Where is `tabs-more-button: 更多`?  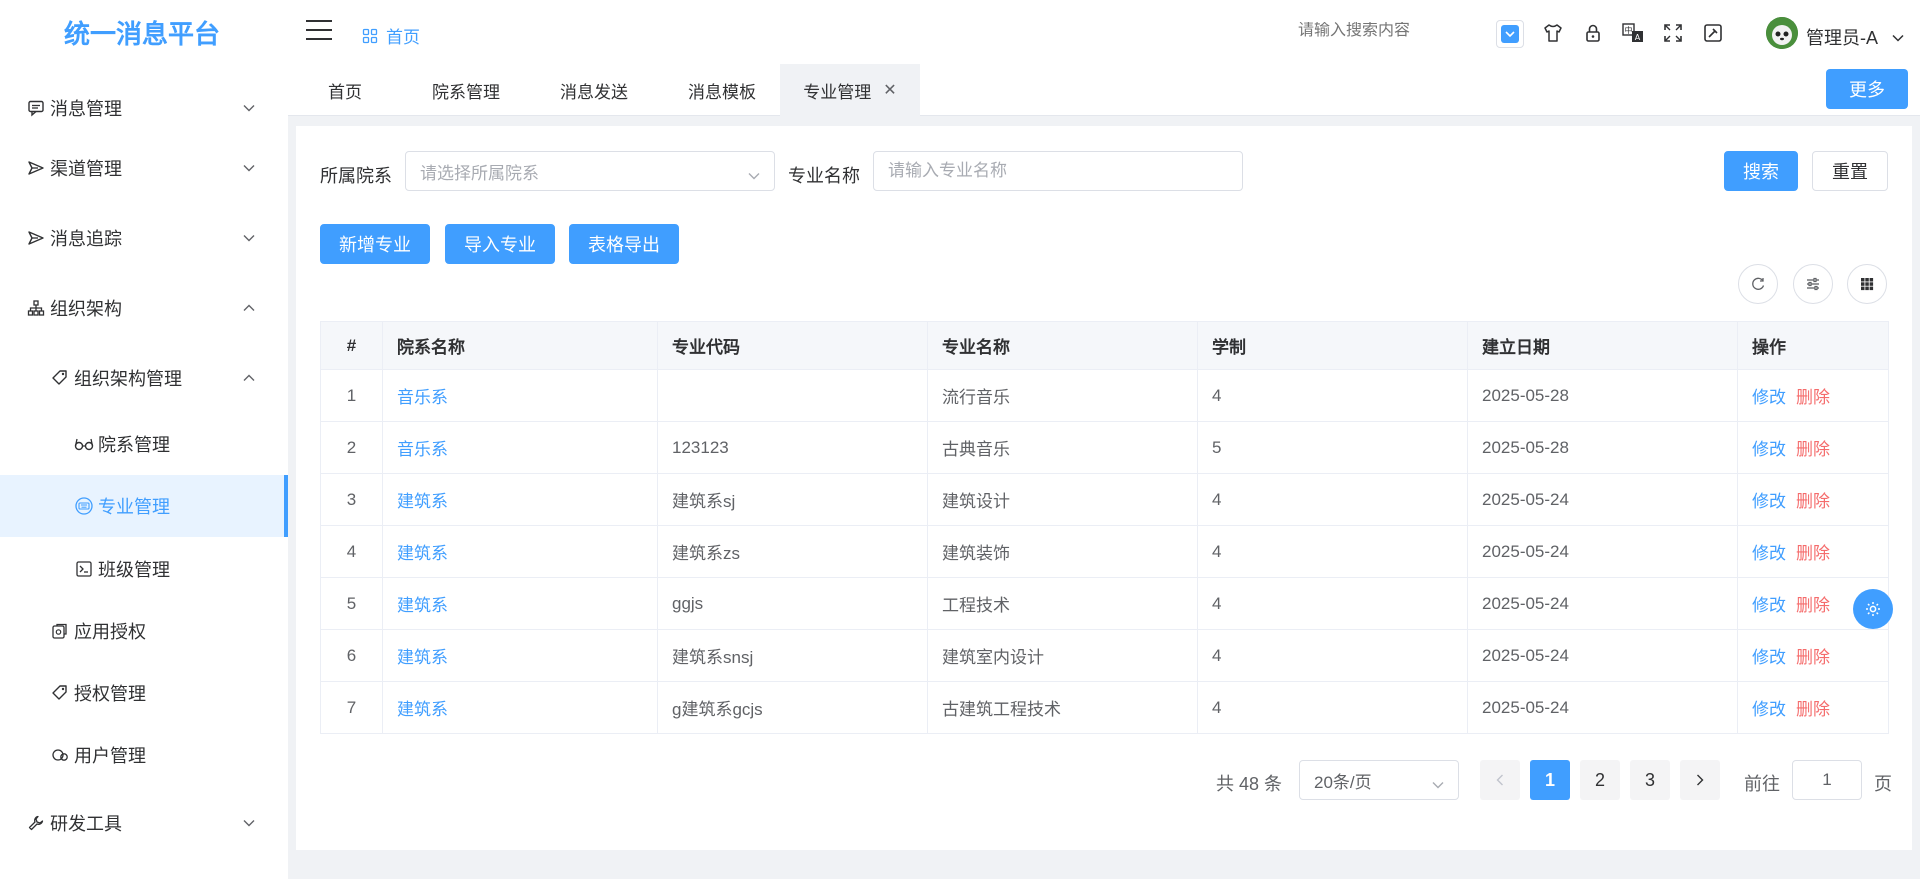 tabs-more-button: 更多 is located at coordinates (1867, 89).